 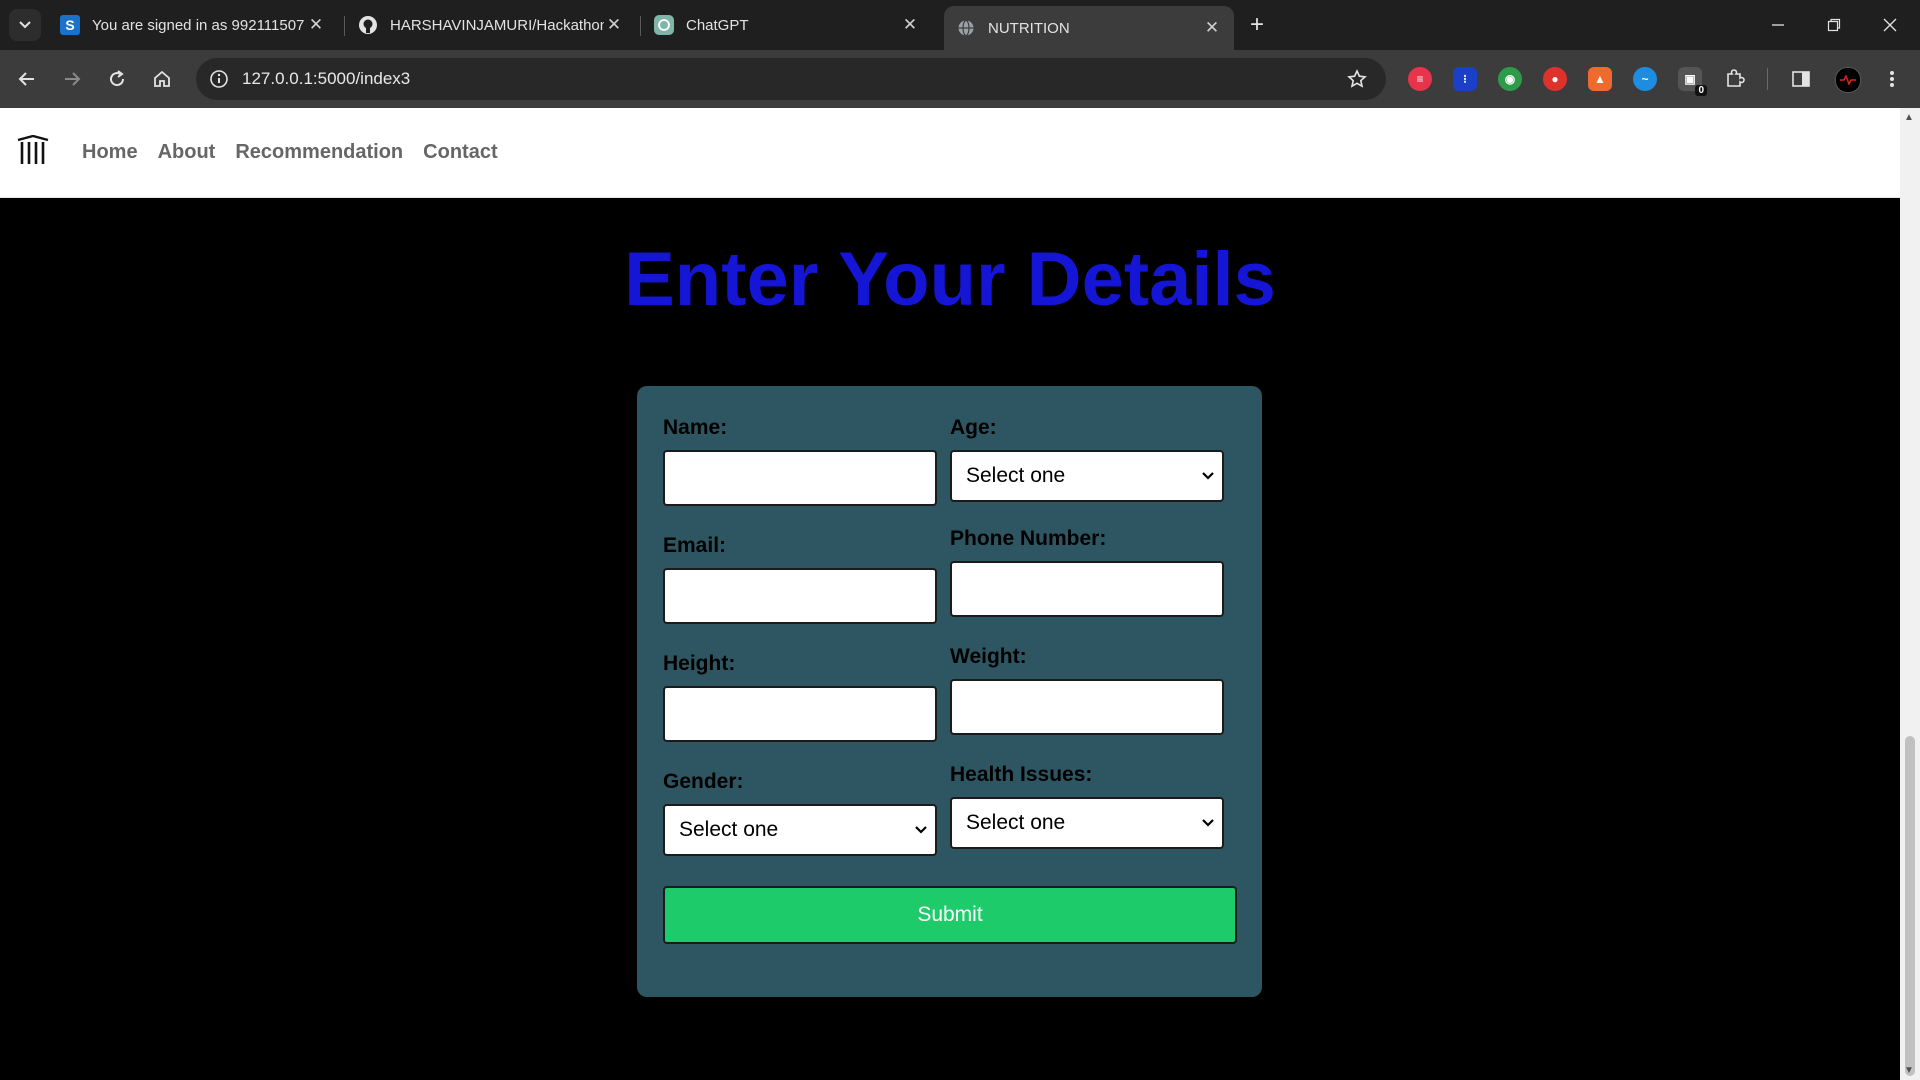 I want to click on arrow-right-icon, so click(x=73, y=79).